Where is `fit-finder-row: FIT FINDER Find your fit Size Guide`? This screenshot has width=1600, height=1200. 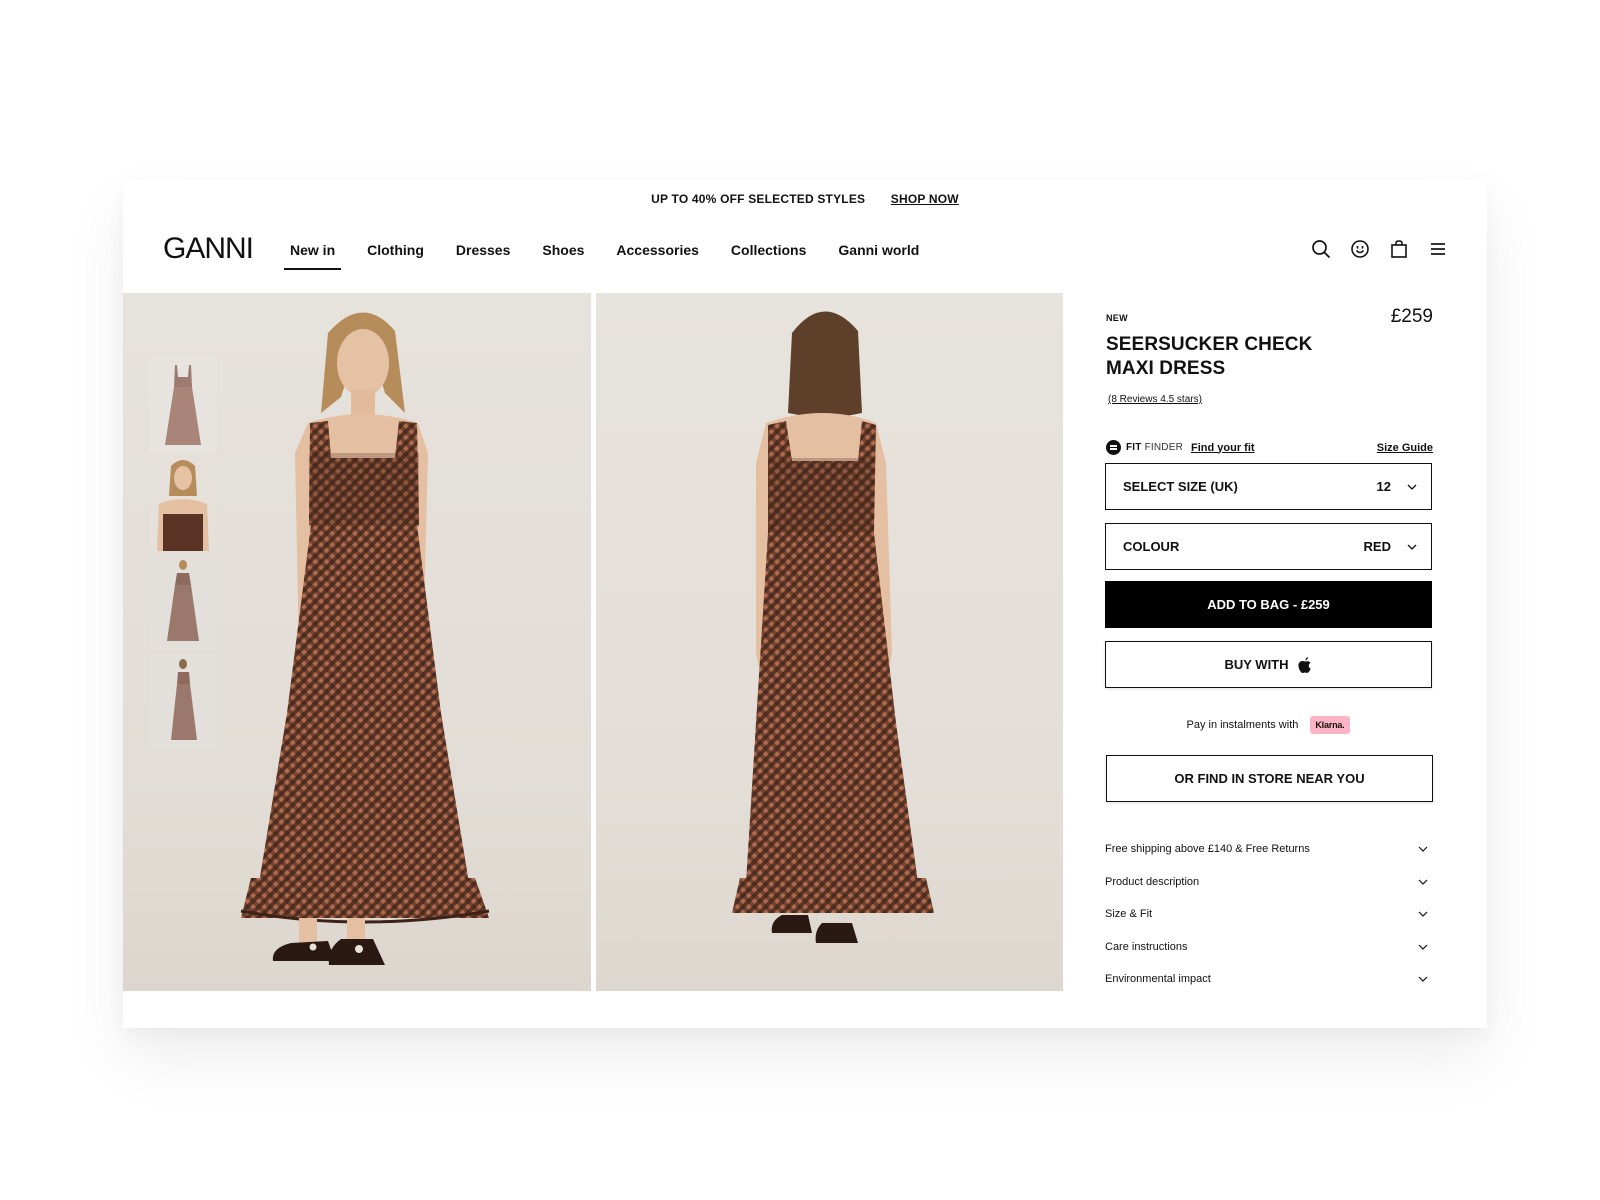
fit-finder-row: FIT FINDER Find your fit Size Guide is located at coordinates (1269, 447).